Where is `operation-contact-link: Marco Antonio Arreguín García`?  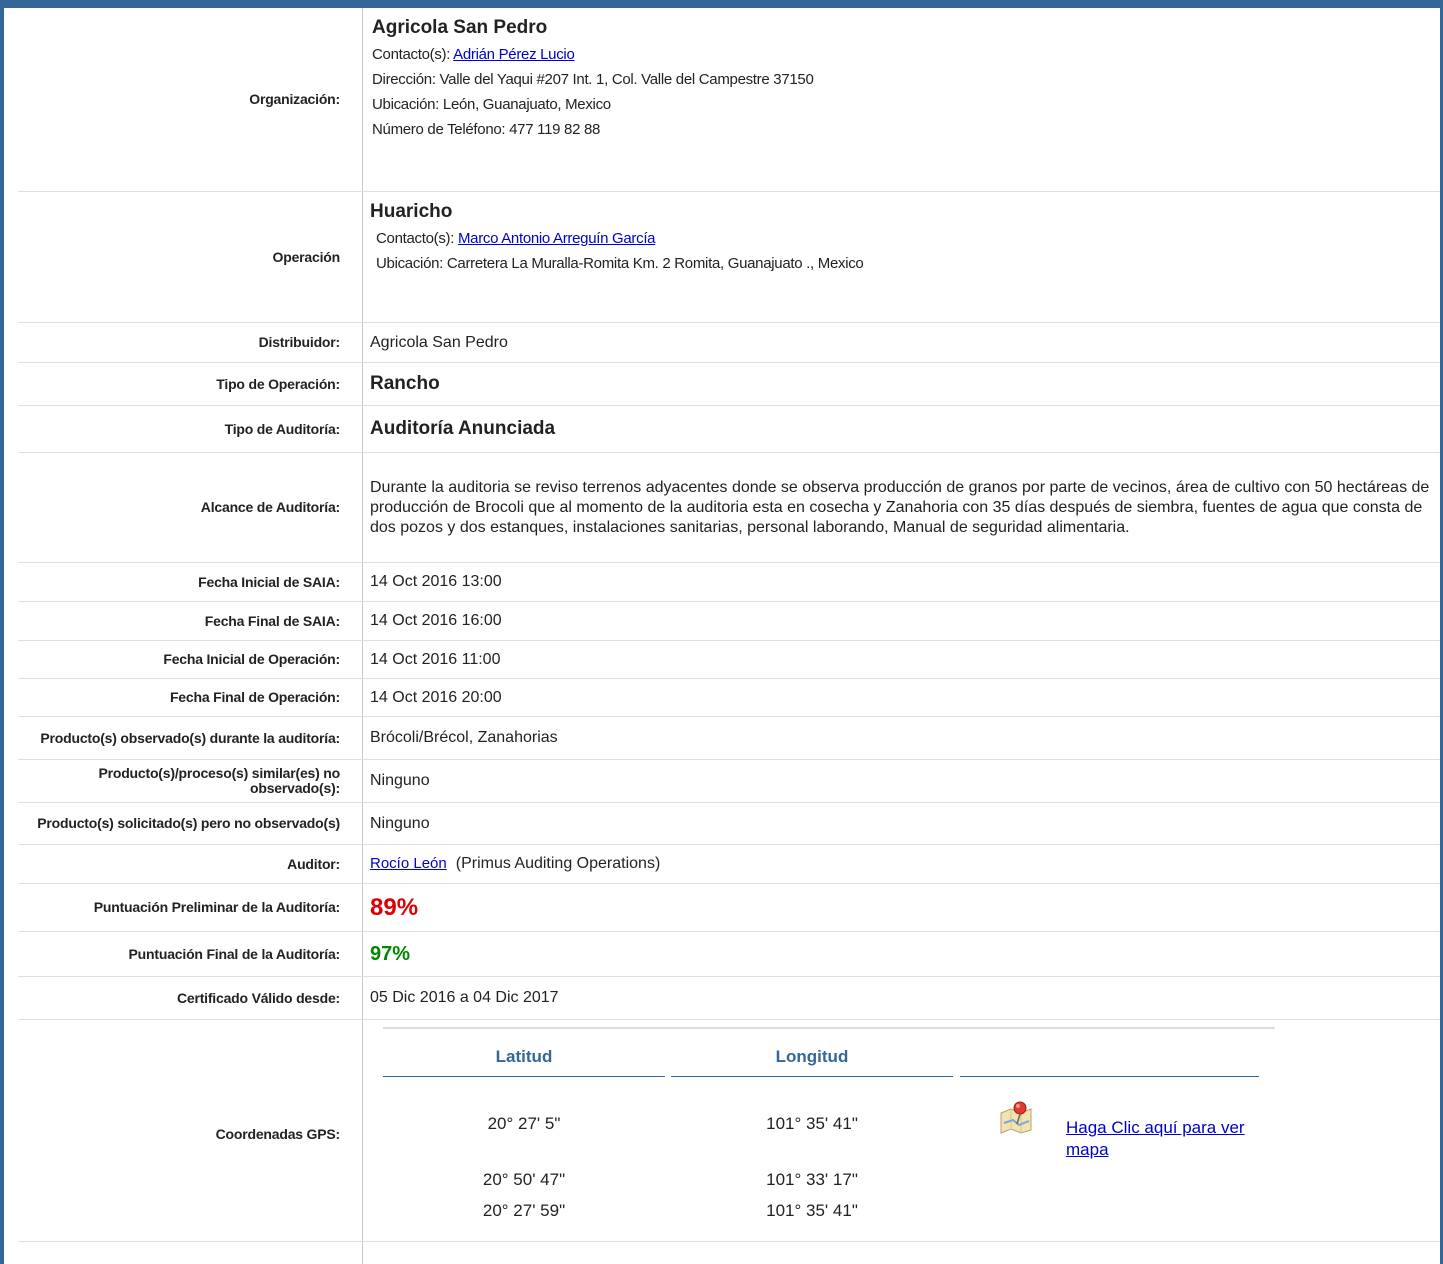
operation-contact-link: Marco Antonio Arreguín García is located at coordinates (557, 238).